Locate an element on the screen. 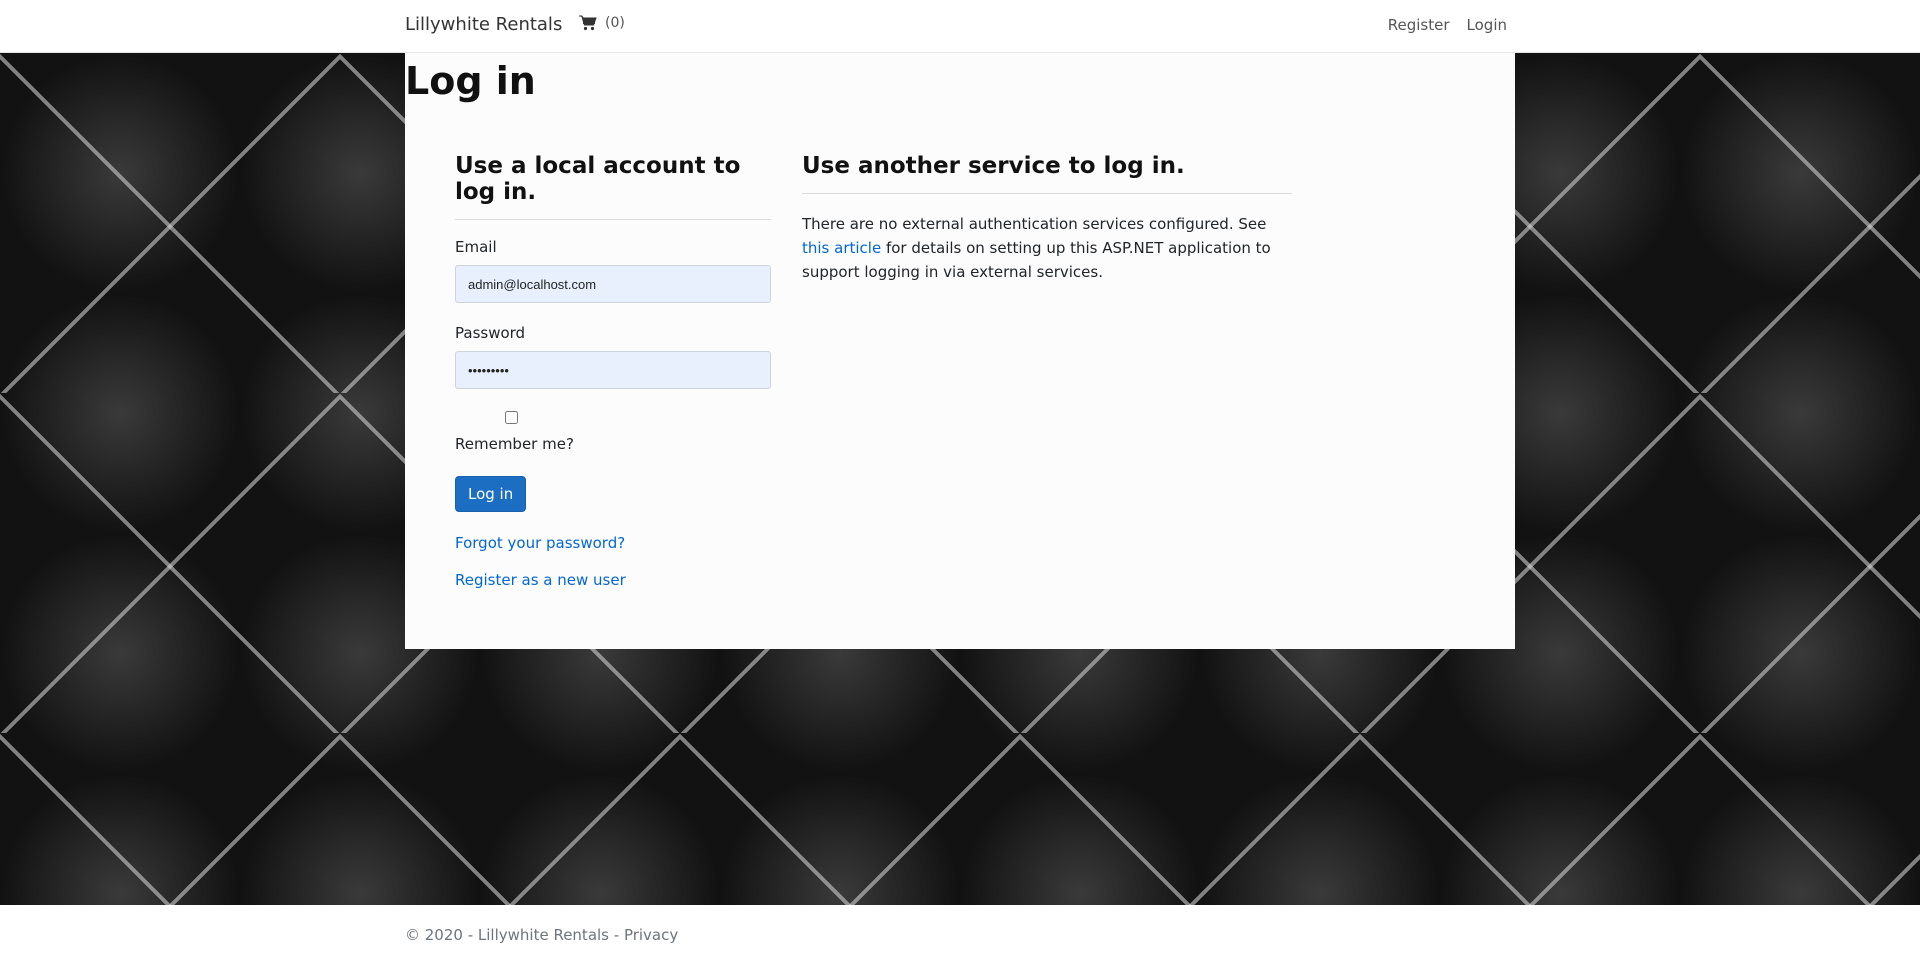  nav-login-link: Login is located at coordinates (1487, 25).